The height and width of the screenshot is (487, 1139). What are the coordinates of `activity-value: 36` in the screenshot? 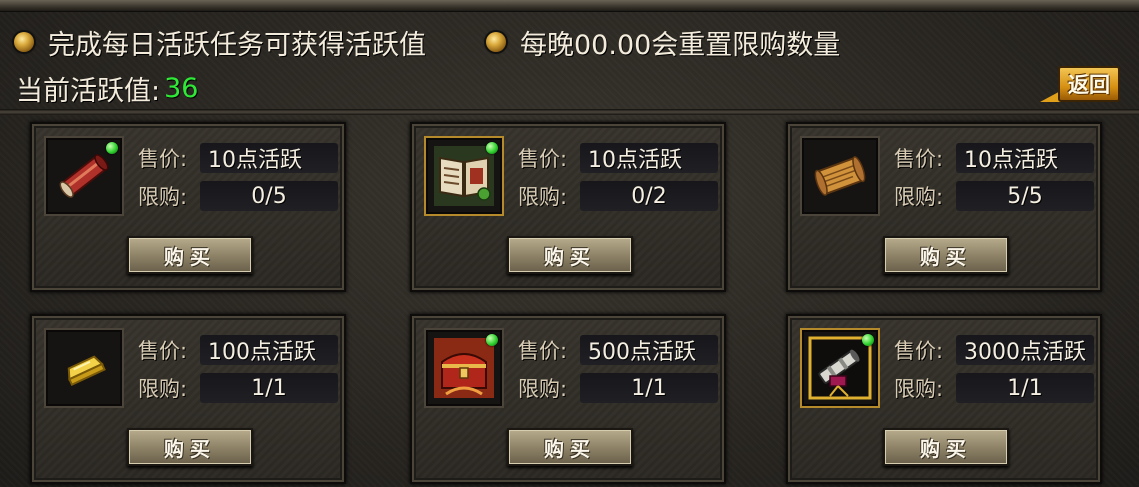 It's located at (181, 88).